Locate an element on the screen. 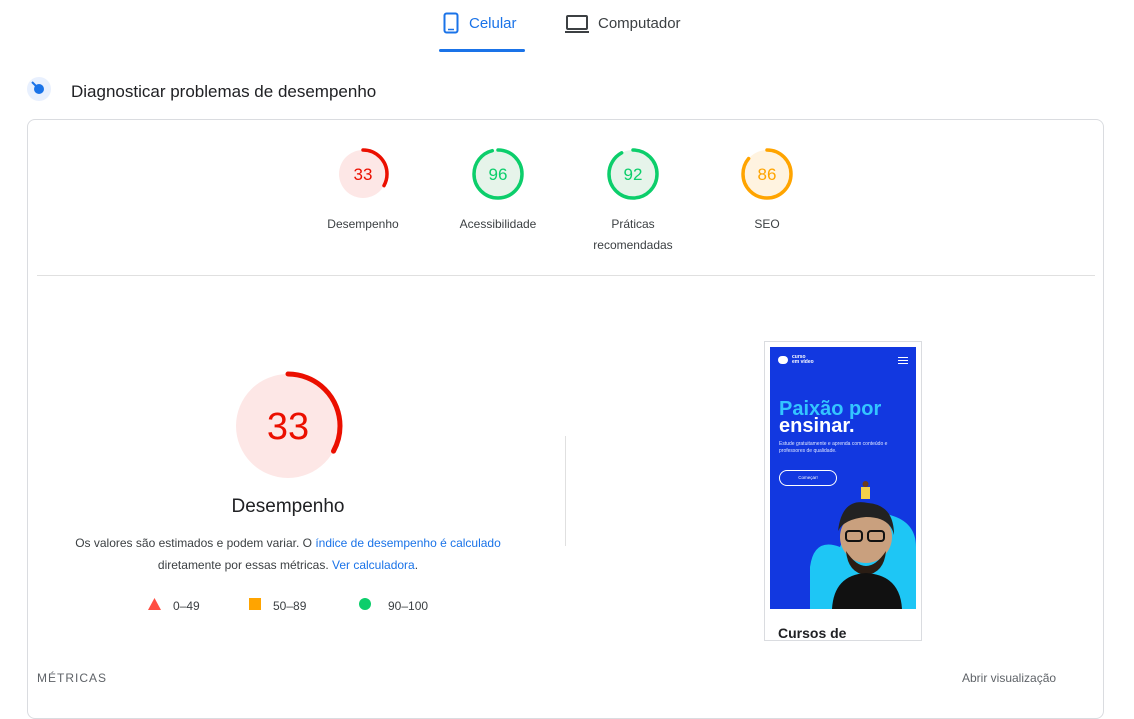 The image size is (1134, 719). score-gauge-performance: 33 Desempenho is located at coordinates (363, 190).